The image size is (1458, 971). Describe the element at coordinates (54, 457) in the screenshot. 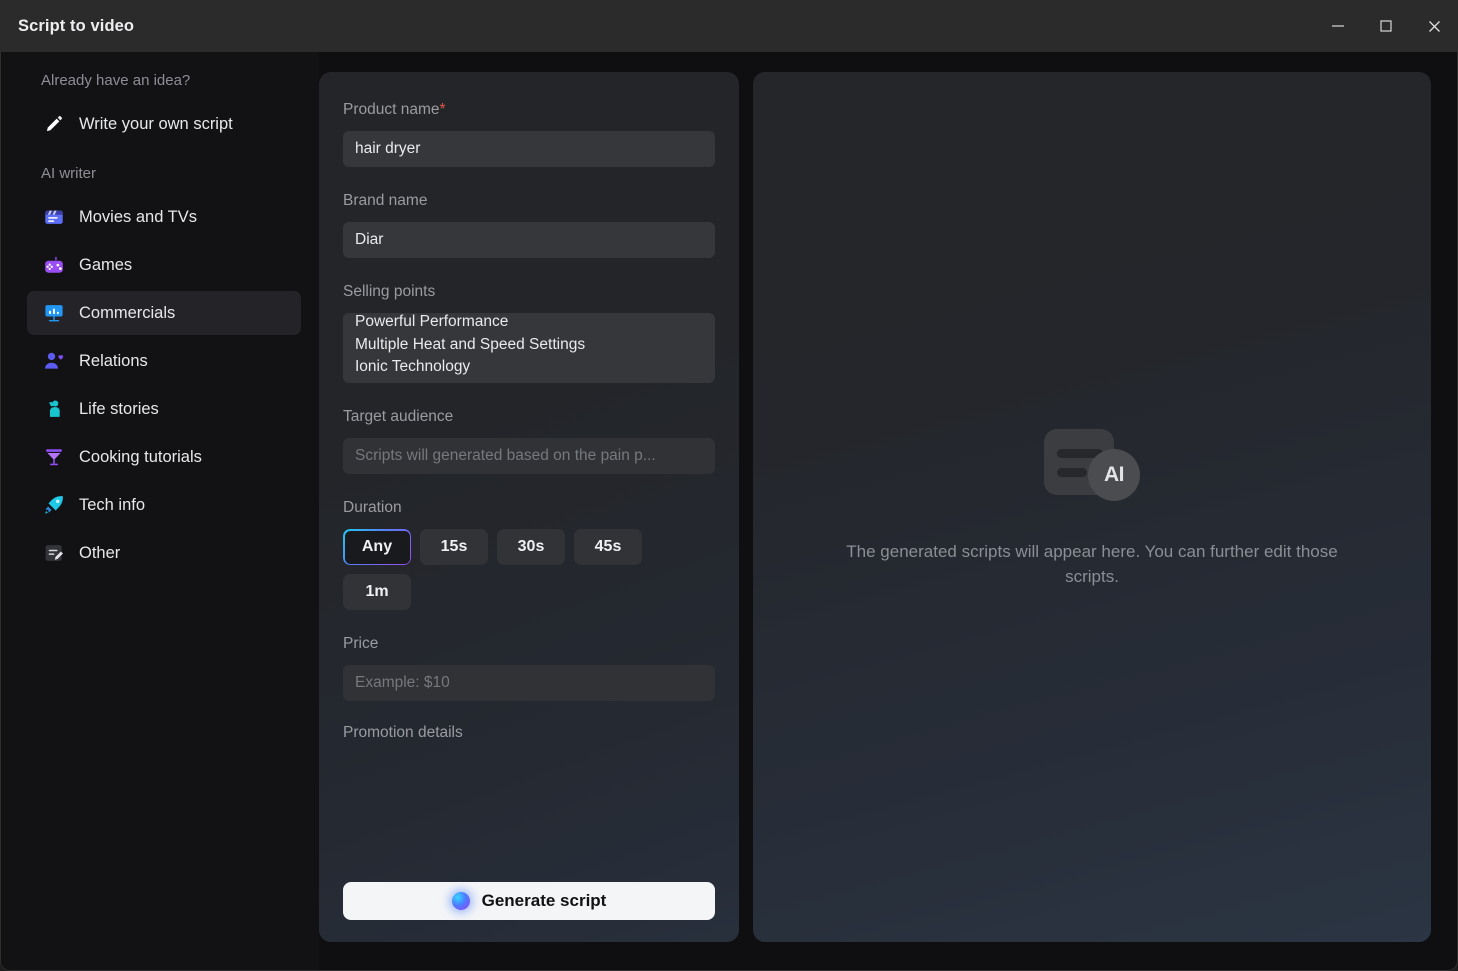

I see `cocktail-glass-icon` at that location.